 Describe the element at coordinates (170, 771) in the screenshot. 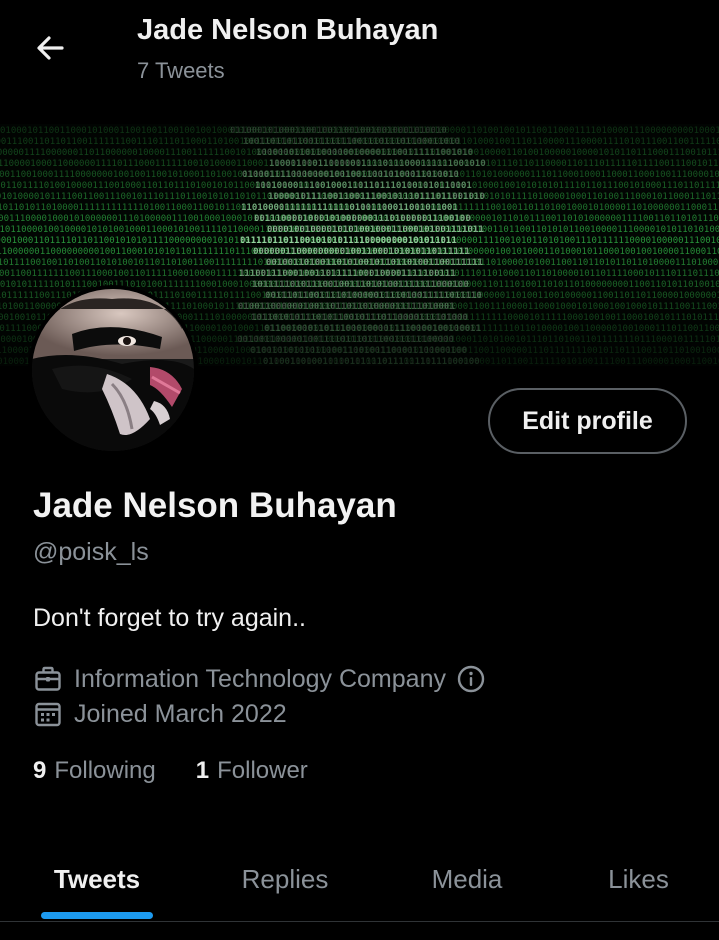

I see `follow-stats: 9 Following 1 Follower` at that location.